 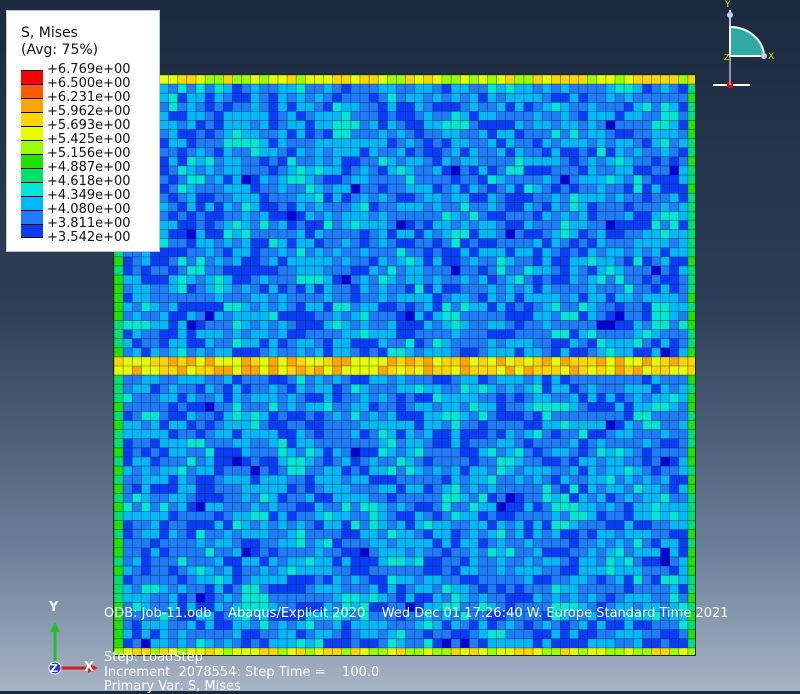 What do you see at coordinates (153, 657) in the screenshot?
I see `step-info-line: Step: LoadStep` at bounding box center [153, 657].